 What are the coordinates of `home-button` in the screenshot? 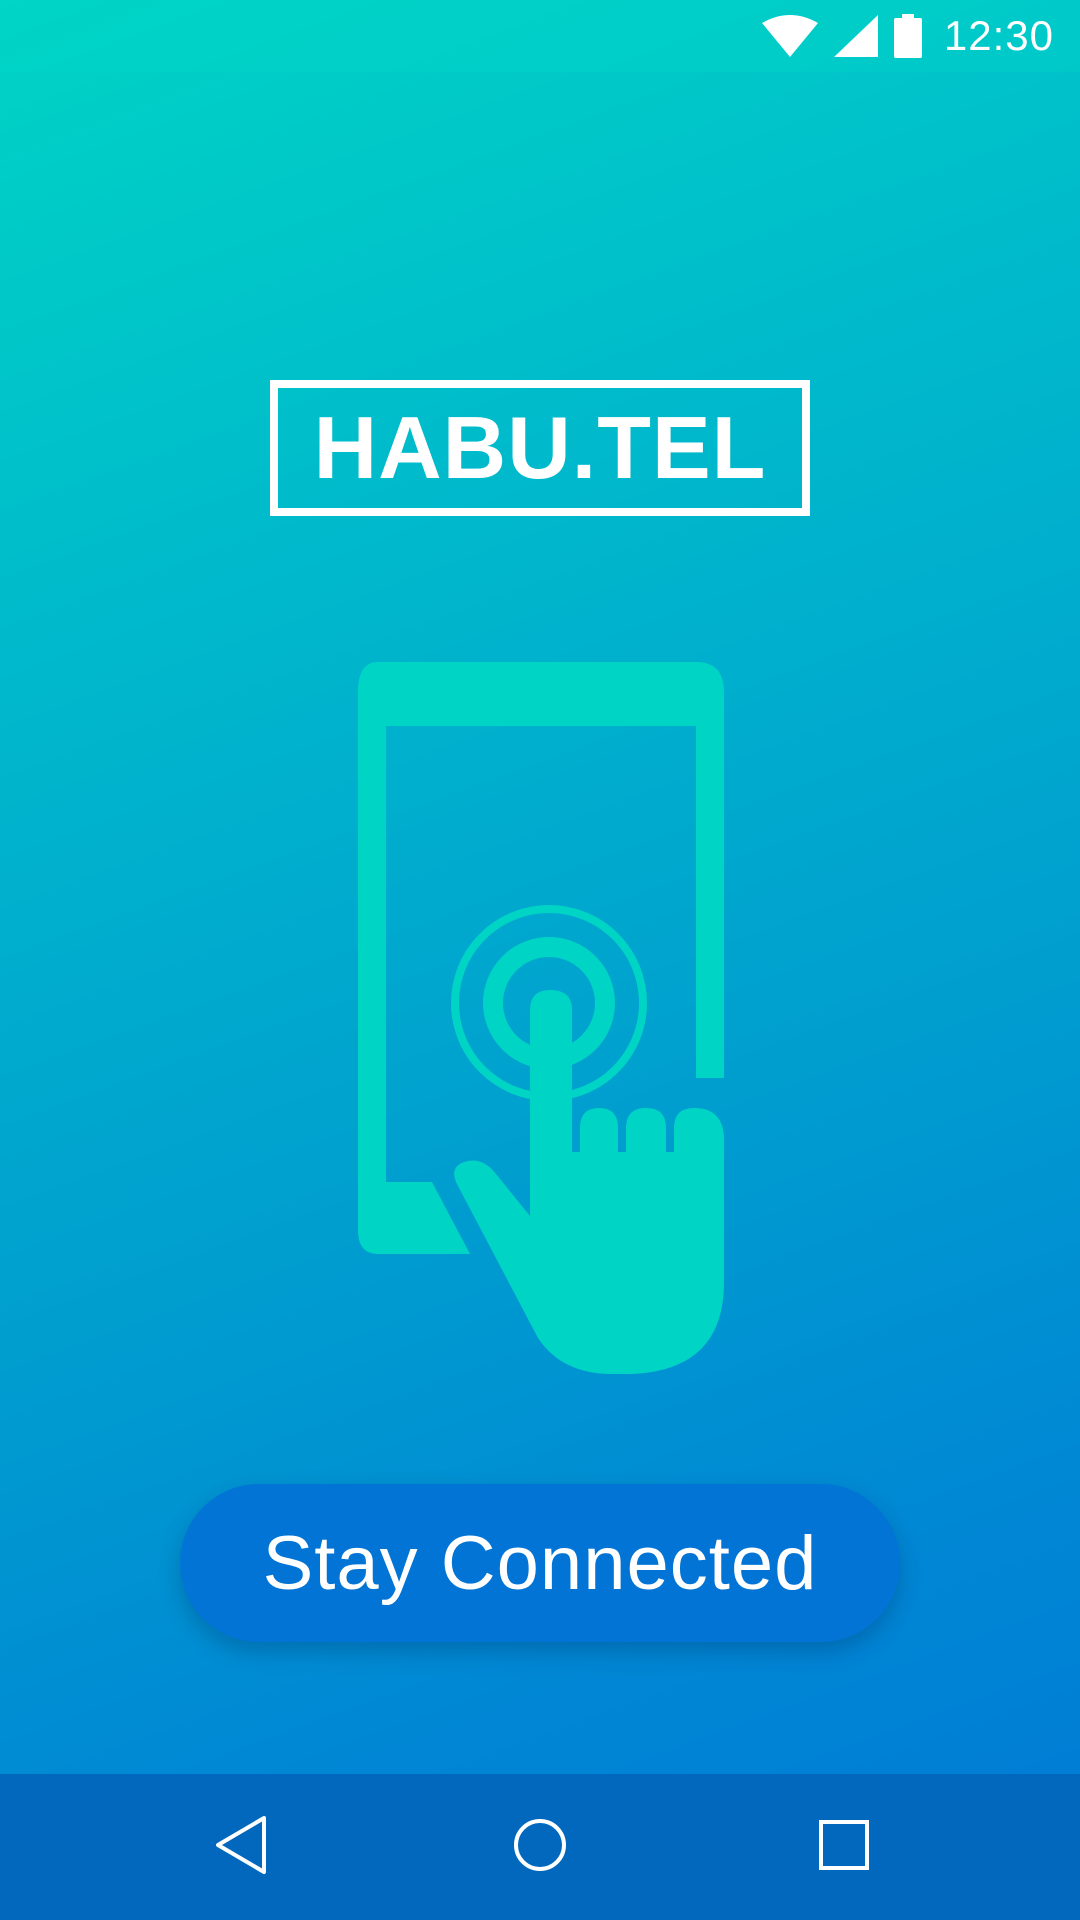 It's located at (540, 1847).